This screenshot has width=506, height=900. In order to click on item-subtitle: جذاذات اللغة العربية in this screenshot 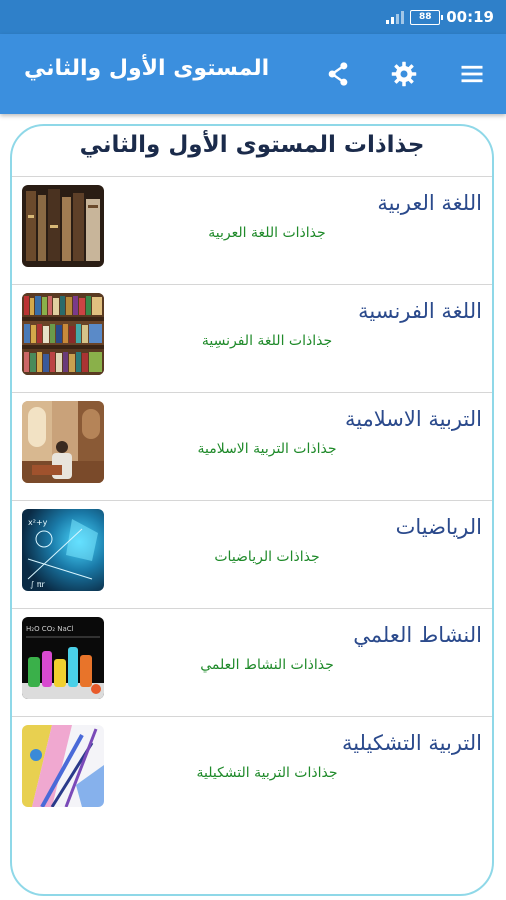, I will do `click(267, 233)`.